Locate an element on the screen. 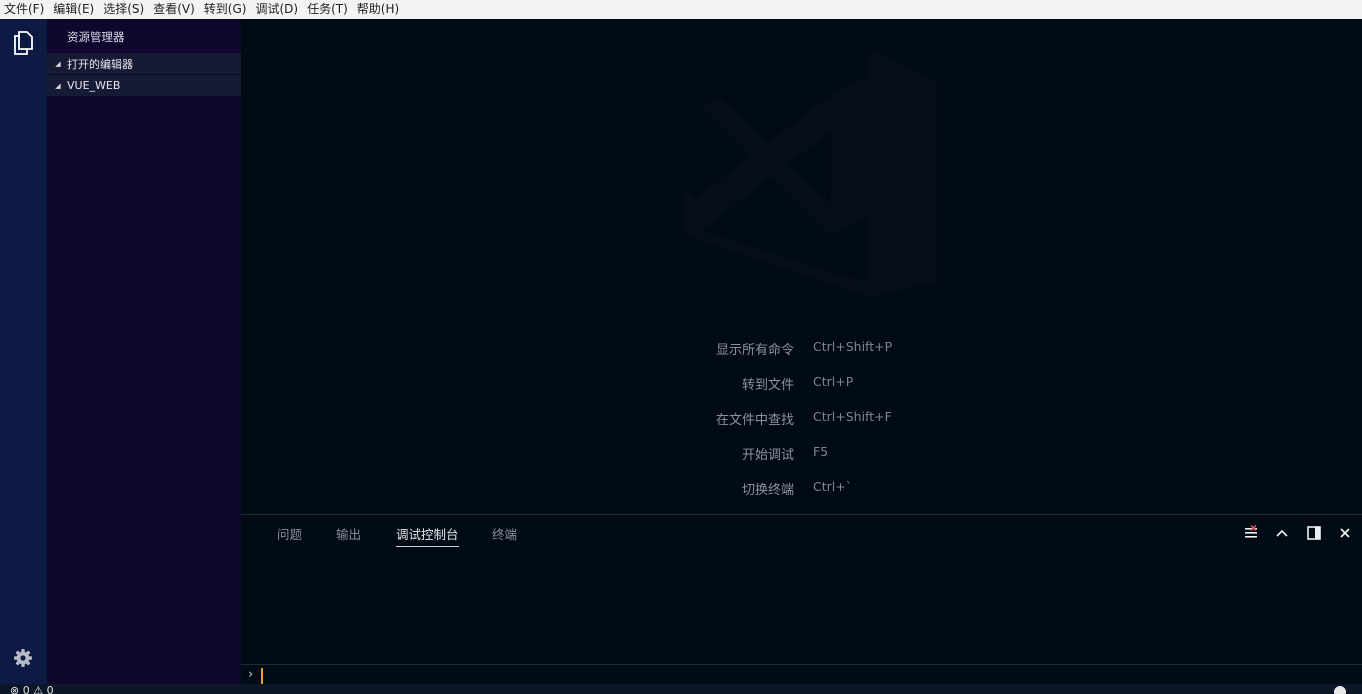 This screenshot has height=694, width=1362. feedback-smiley-icon is located at coordinates (1340, 690).